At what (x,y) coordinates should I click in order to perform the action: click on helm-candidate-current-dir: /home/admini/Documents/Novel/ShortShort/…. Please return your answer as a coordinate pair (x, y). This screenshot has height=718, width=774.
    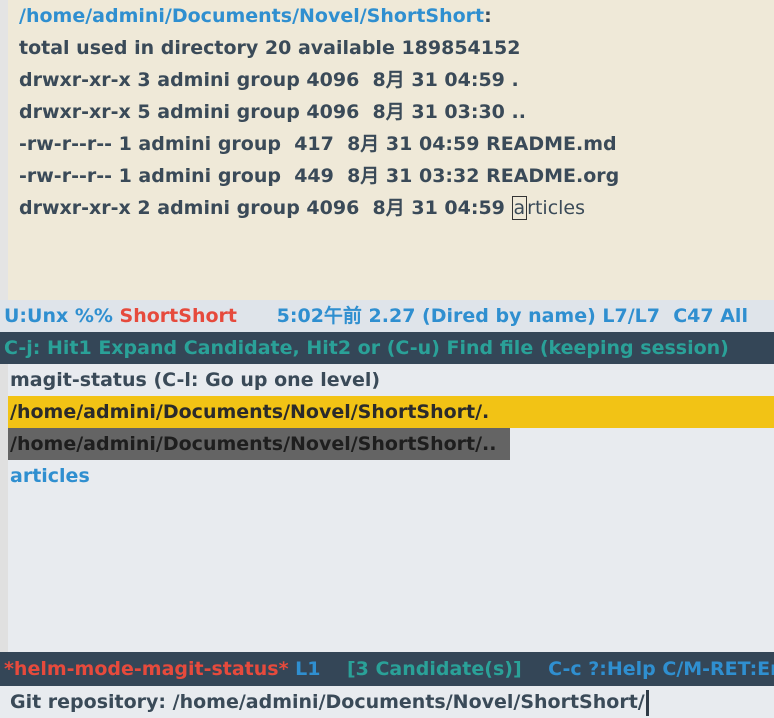
    Looking at the image, I should click on (249, 412).